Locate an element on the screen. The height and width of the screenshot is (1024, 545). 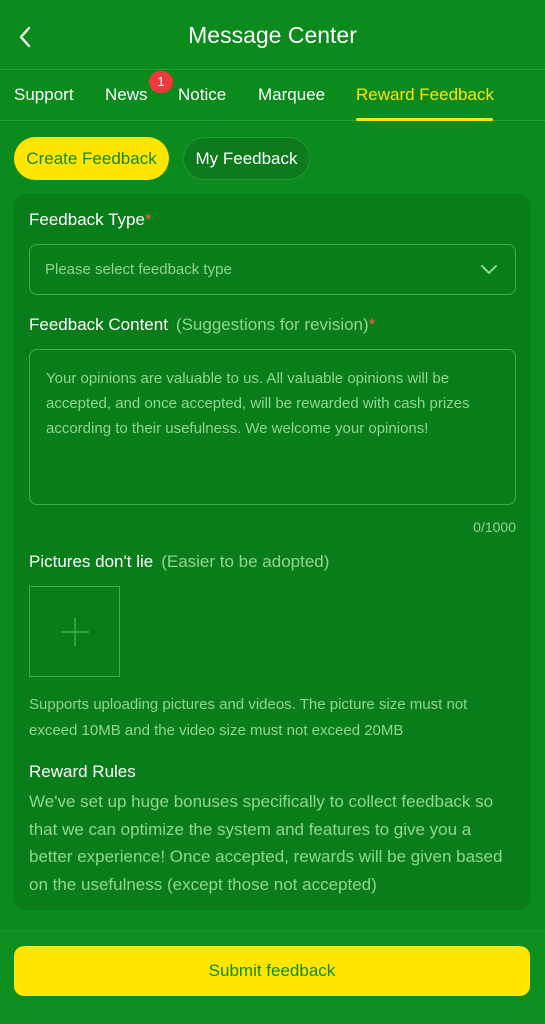
feedback-type-label: Feedback Type* is located at coordinates (90, 220).